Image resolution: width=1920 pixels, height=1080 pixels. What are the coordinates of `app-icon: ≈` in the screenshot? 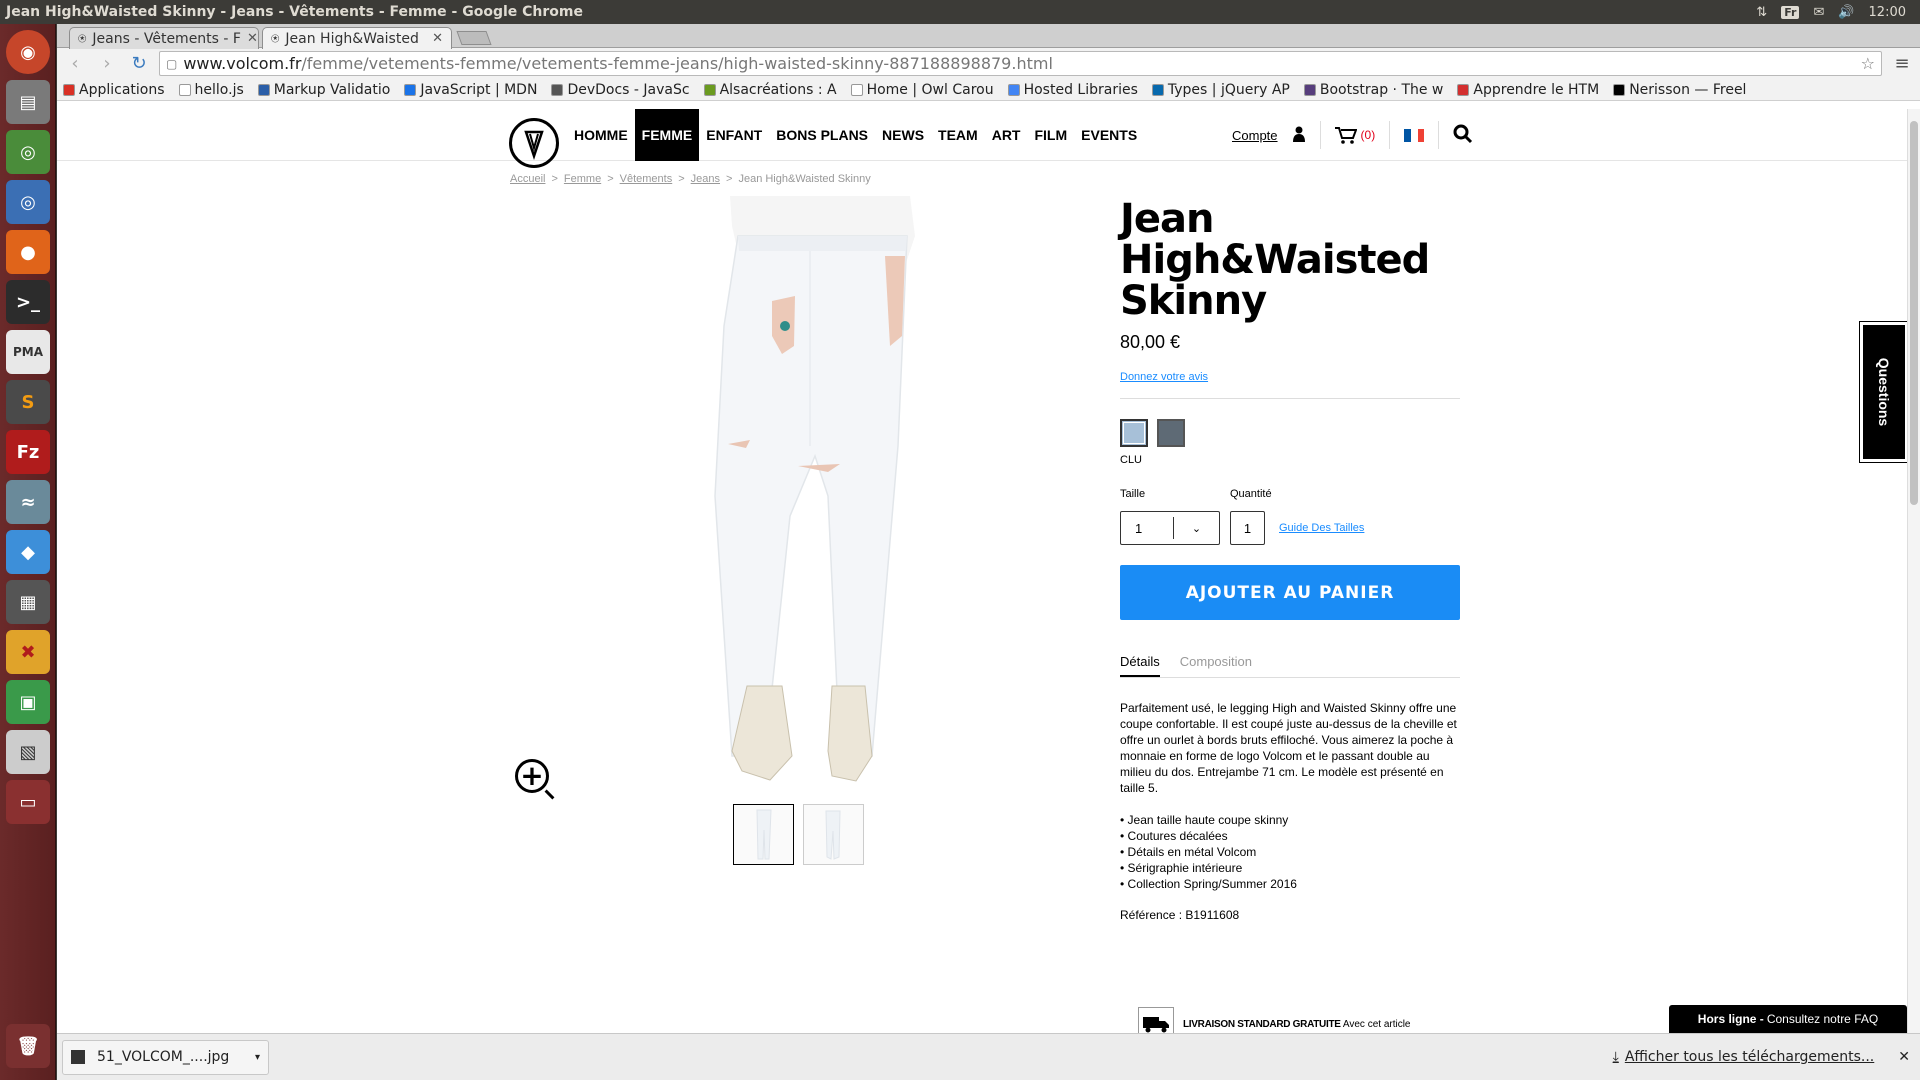 It's located at (28, 502).